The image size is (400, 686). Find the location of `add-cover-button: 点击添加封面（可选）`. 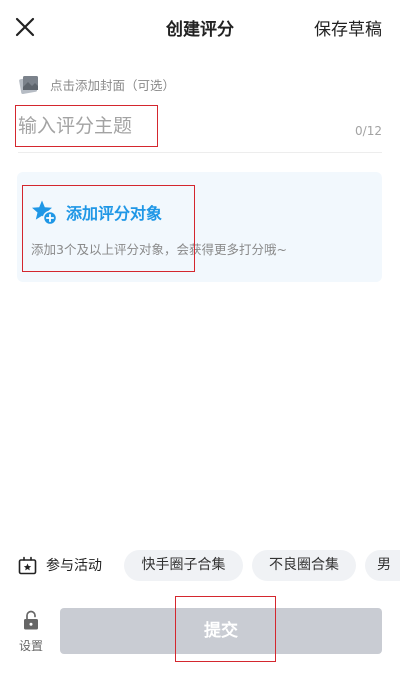

add-cover-button: 点击添加封面（可选） is located at coordinates (96, 84).